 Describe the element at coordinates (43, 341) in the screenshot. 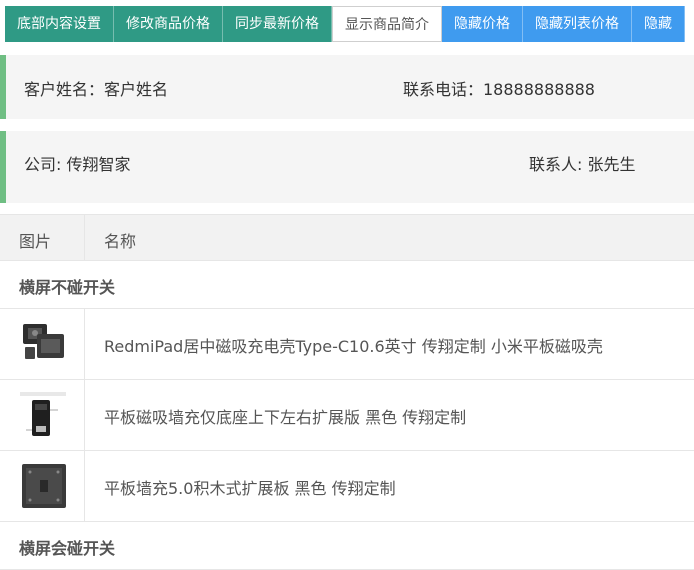

I see `product-image-tablet-case` at that location.